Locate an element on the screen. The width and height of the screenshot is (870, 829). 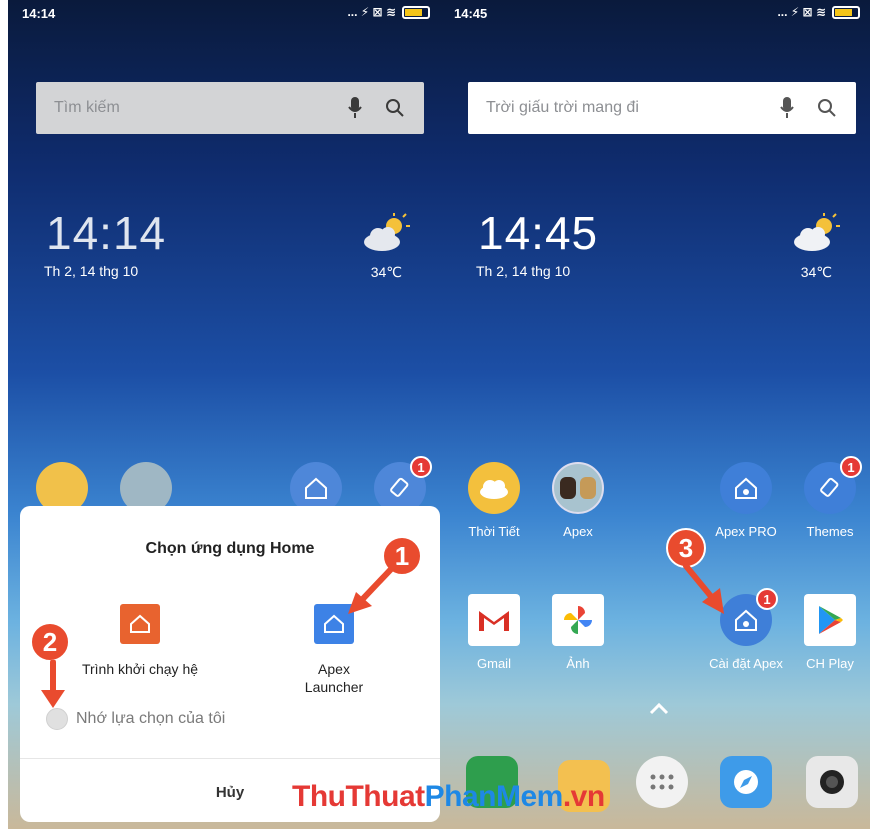
search-placeholder: Trời giấu trời mang đi is located at coordinates (624, 108).